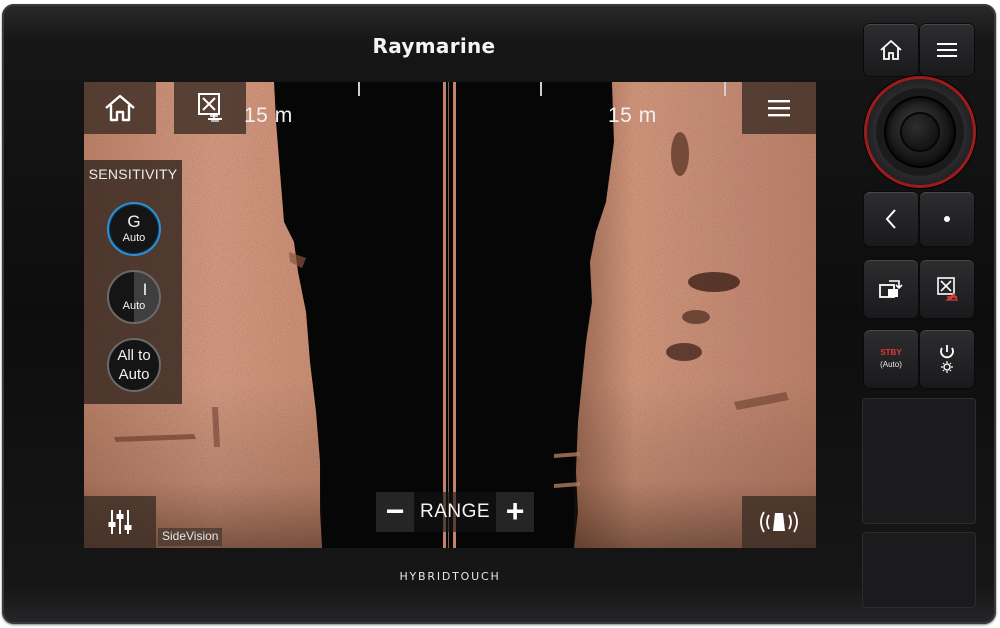 This screenshot has width=1000, height=628. Describe the element at coordinates (632, 115) in the screenshot. I see `range-label-right: 15 m` at that location.